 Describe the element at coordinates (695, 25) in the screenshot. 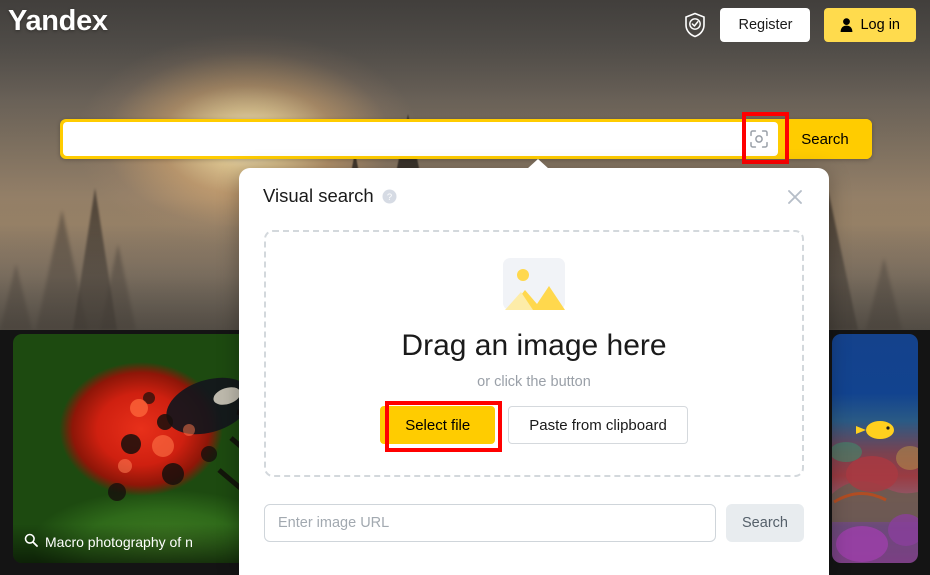

I see `shield-check-icon` at that location.